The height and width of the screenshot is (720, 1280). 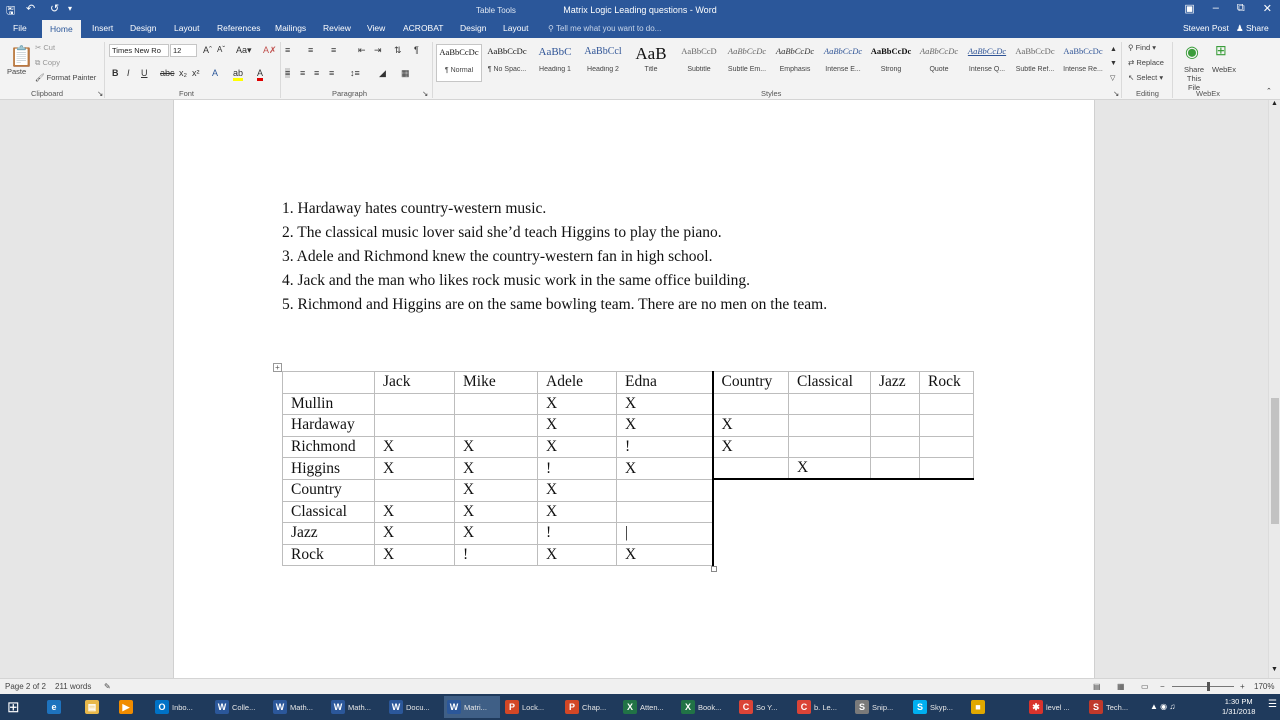 I want to click on tab-acrobat: ACROBAT, so click(x=423, y=28).